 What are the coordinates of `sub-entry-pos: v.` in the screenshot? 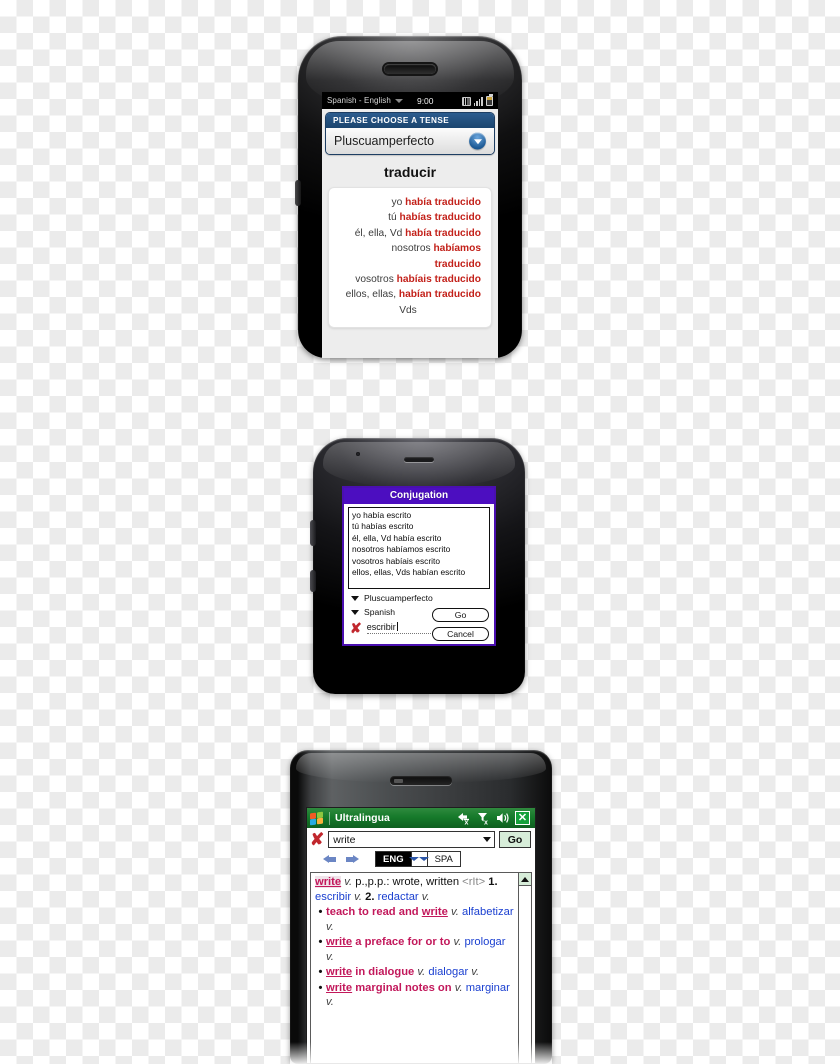 It's located at (421, 972).